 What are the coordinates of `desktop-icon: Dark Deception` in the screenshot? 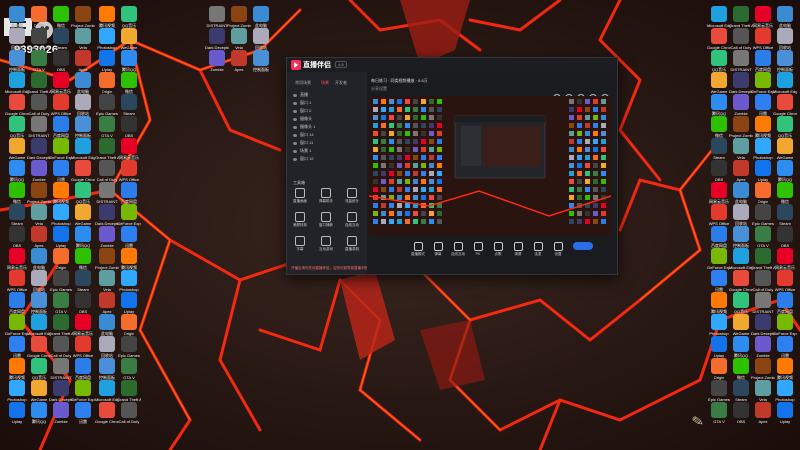 It's located at (763, 325).